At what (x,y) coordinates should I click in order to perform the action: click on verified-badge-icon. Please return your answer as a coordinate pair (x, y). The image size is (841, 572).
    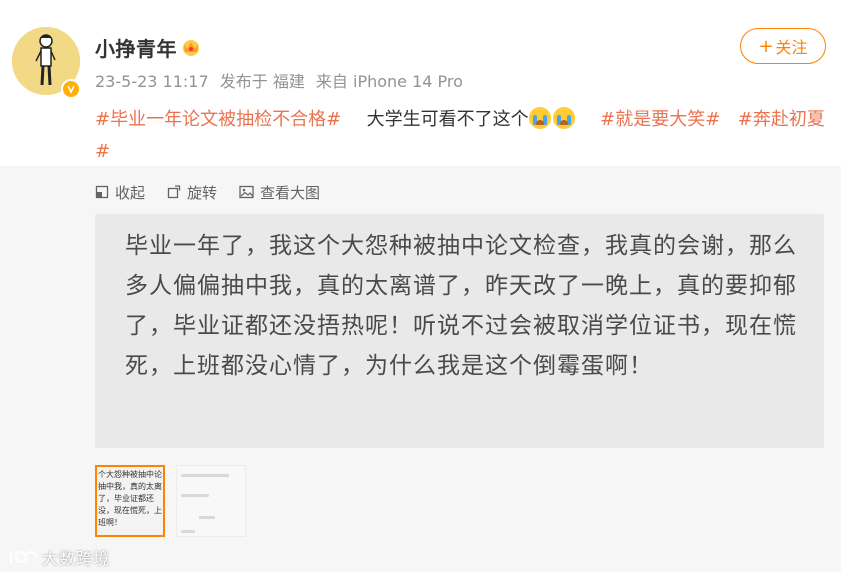
    Looking at the image, I should click on (71, 89).